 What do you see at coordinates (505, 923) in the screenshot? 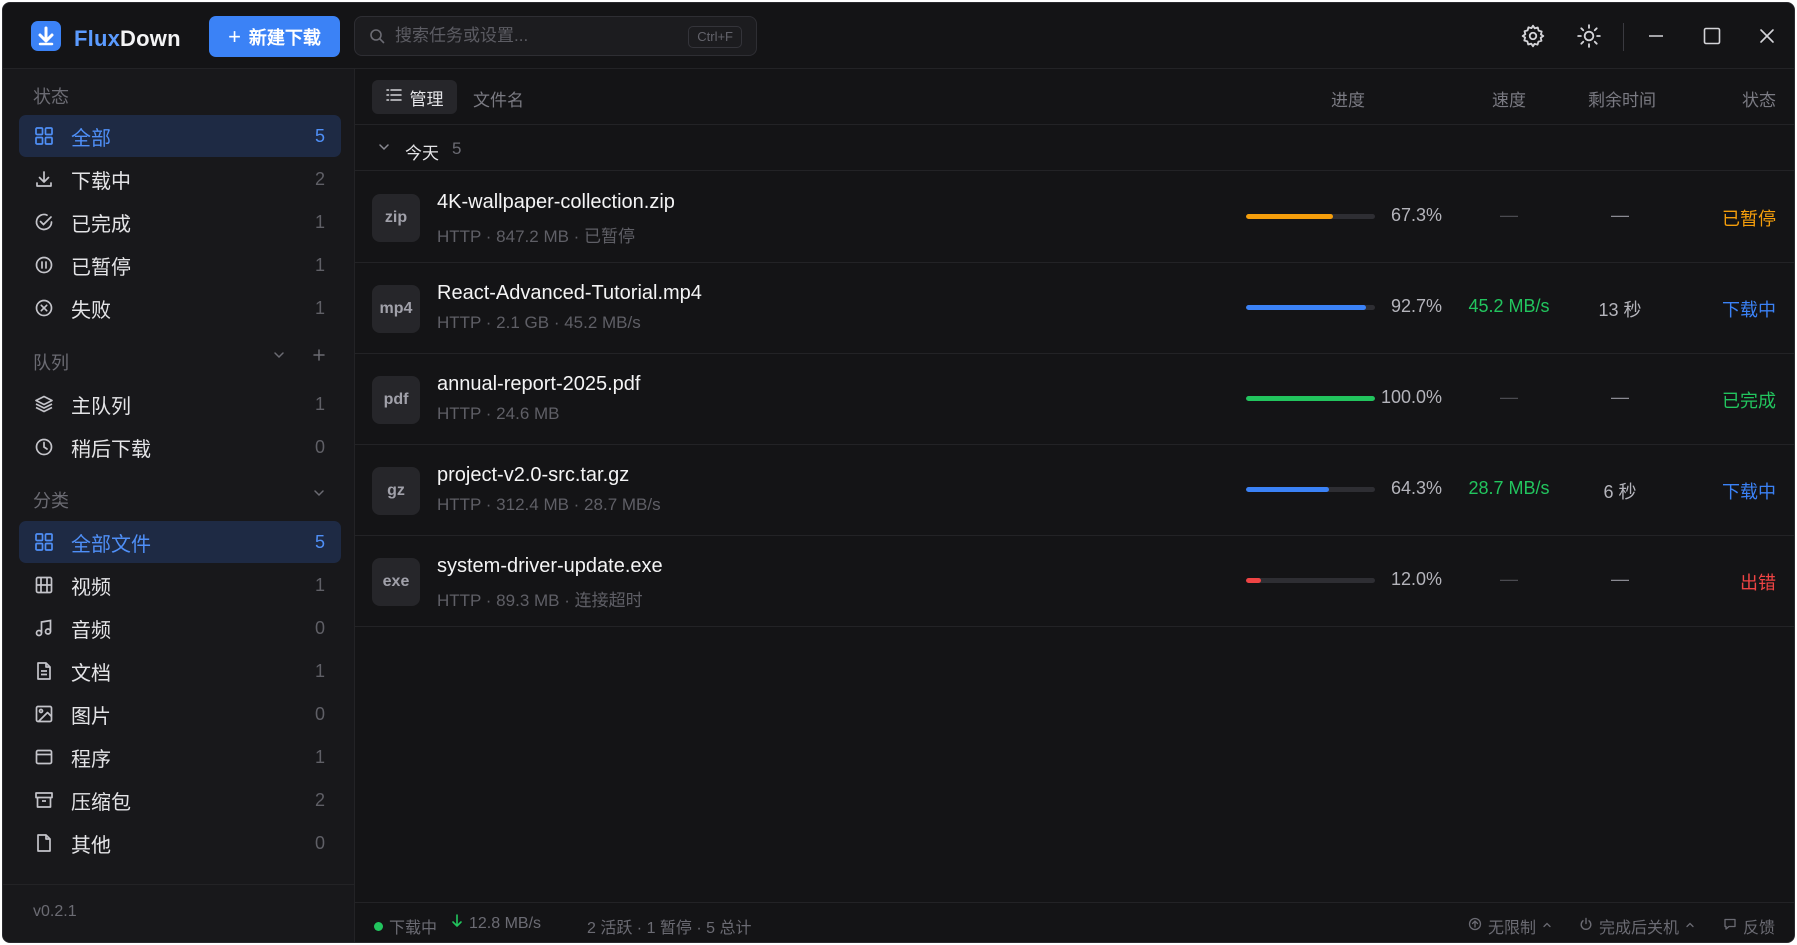
I see `status-speed-text: 12.8 MB/s` at bounding box center [505, 923].